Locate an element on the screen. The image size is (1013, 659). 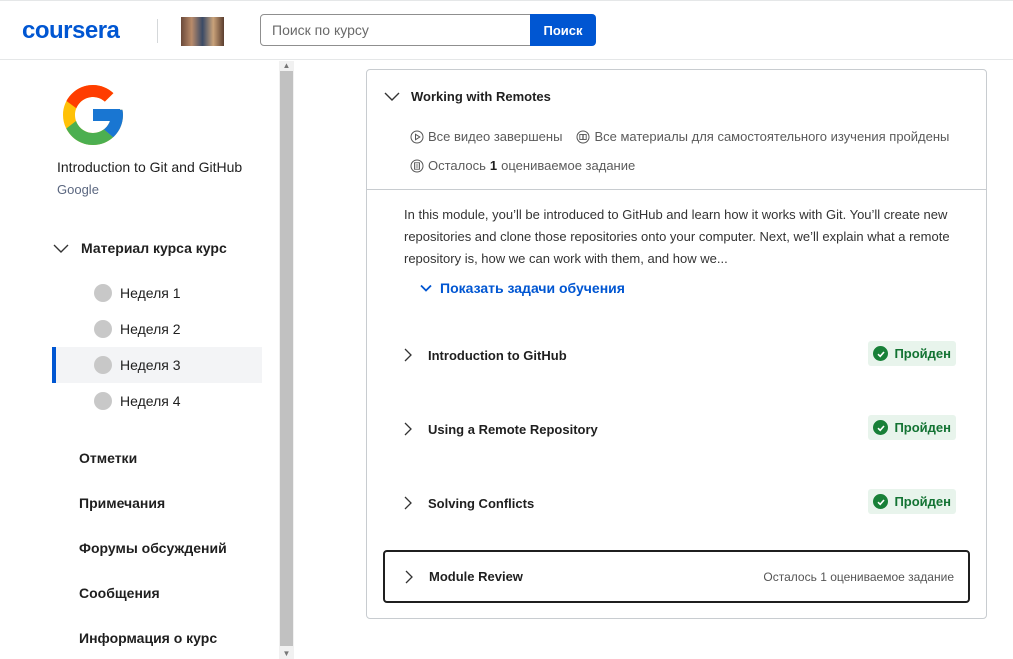
course-search-input is located at coordinates (395, 30).